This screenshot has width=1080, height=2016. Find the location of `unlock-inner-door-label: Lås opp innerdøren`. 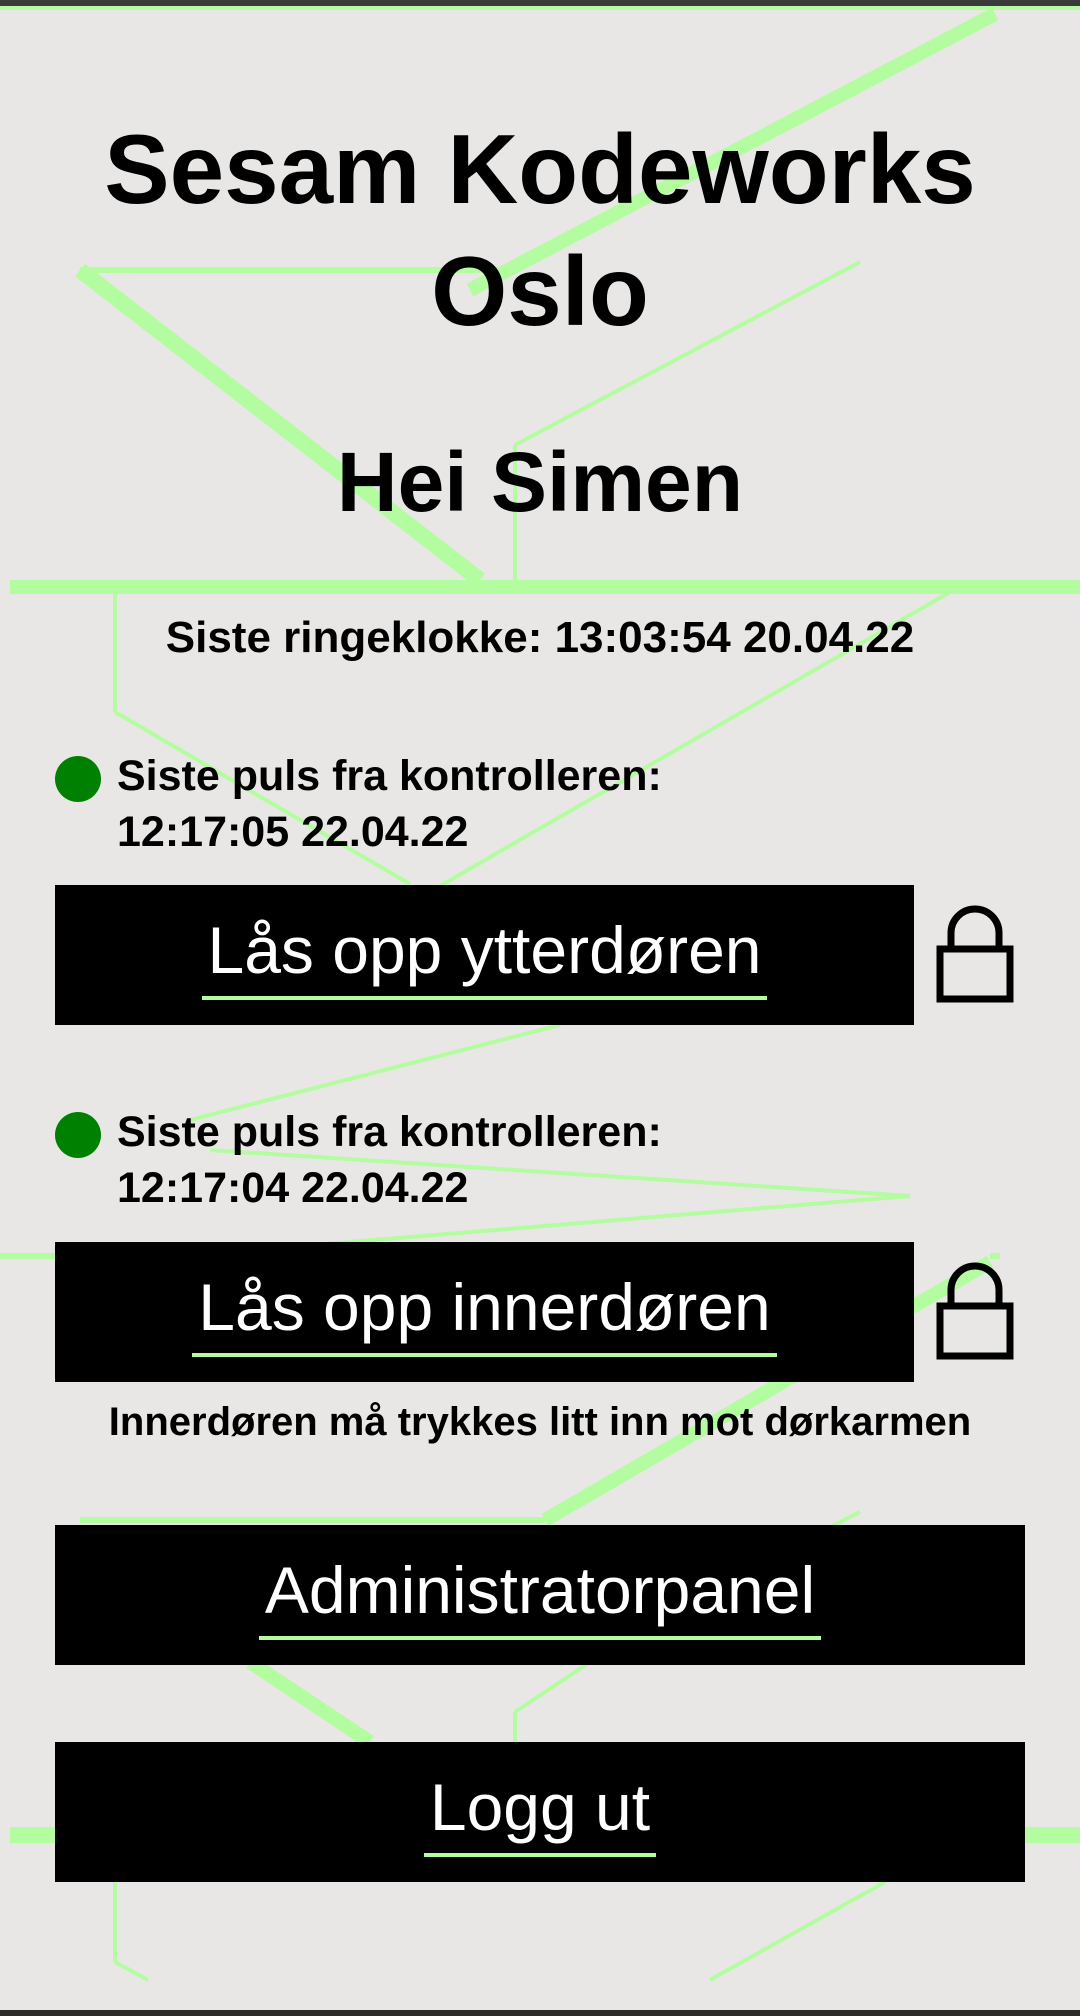

unlock-inner-door-label: Lås opp innerdøren is located at coordinates (484, 1312).